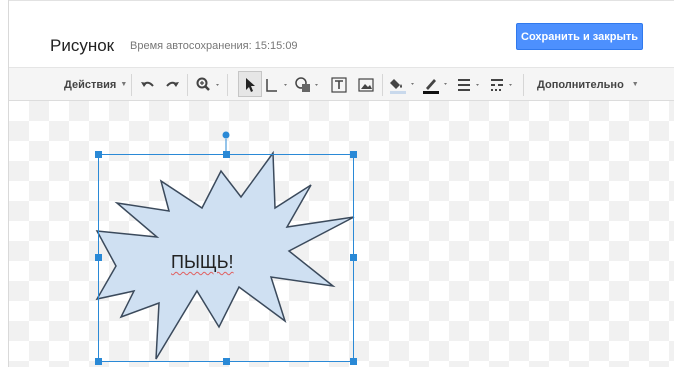 This screenshot has height=367, width=674. I want to click on zoom-icon, so click(209, 85).